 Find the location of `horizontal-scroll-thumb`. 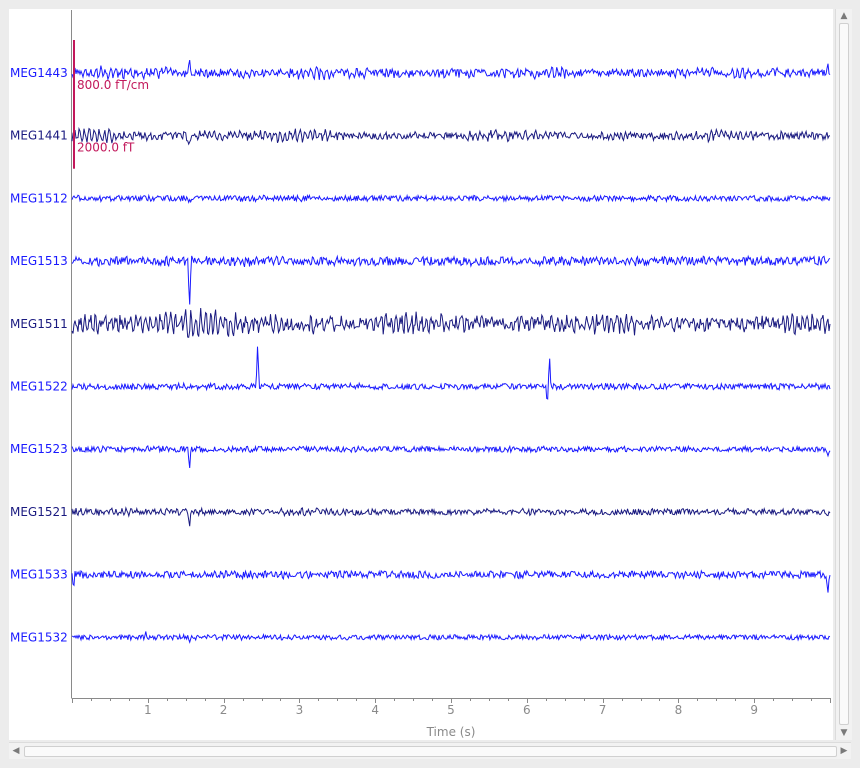

horizontal-scroll-thumb is located at coordinates (430, 751).